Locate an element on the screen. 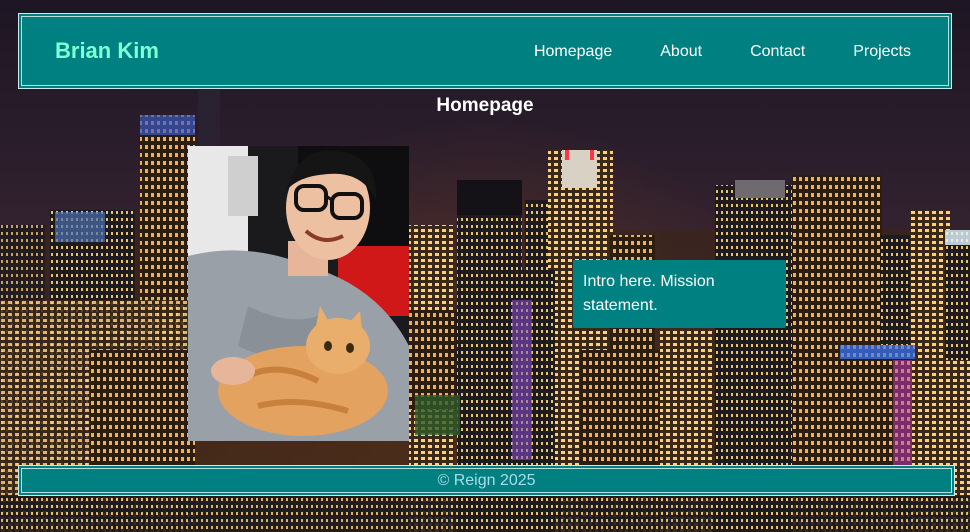  intro-card: Intro here. Mission statement. is located at coordinates (679, 294).